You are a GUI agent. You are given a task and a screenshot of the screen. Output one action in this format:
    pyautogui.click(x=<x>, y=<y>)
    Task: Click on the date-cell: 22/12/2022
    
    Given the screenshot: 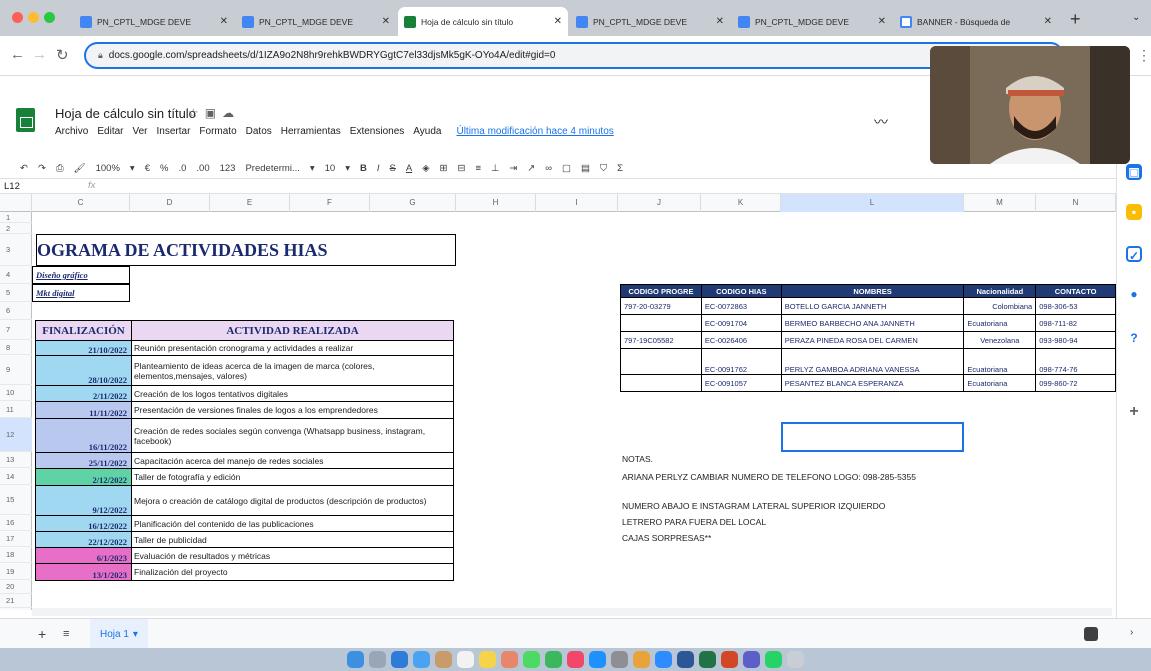 What is the action you would take?
    pyautogui.click(x=83, y=539)
    